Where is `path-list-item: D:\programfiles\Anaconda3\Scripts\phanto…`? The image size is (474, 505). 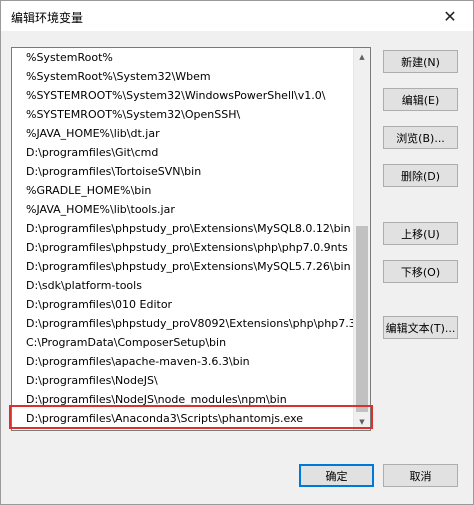 path-list-item: D:\programfiles\Anaconda3\Scripts\phanto… is located at coordinates (183, 418).